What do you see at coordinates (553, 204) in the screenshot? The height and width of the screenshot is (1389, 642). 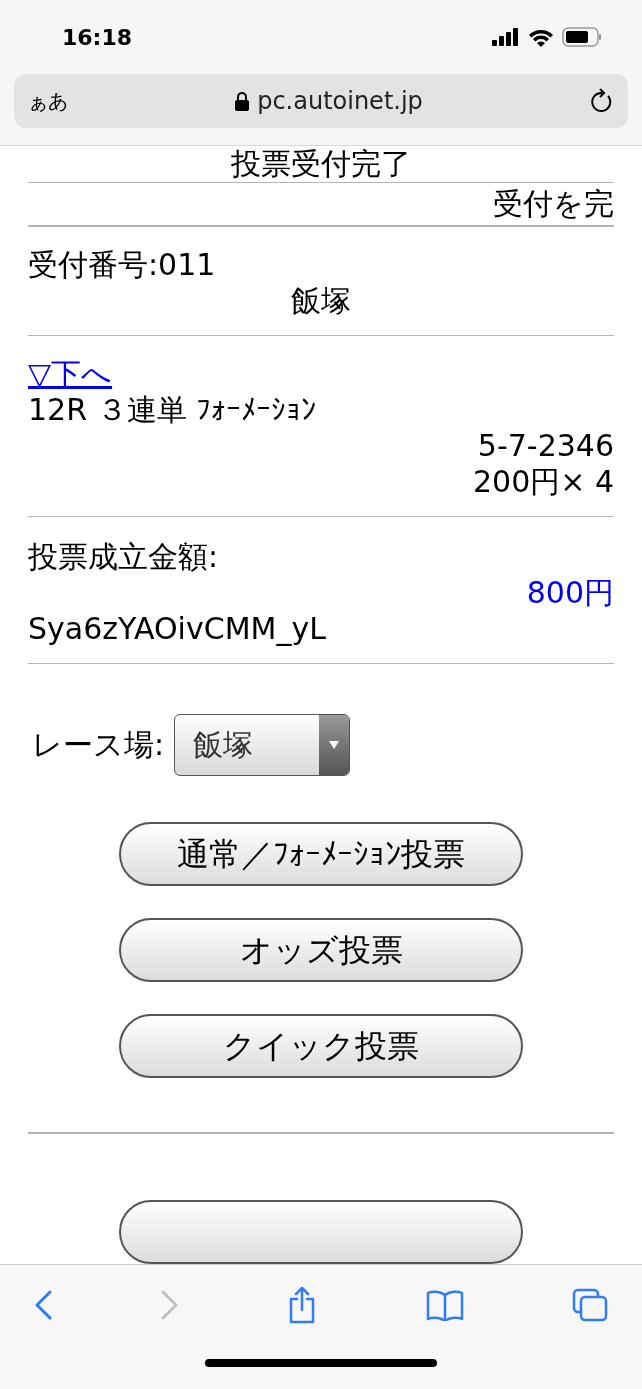 I see `notice-text: 受付を完` at bounding box center [553, 204].